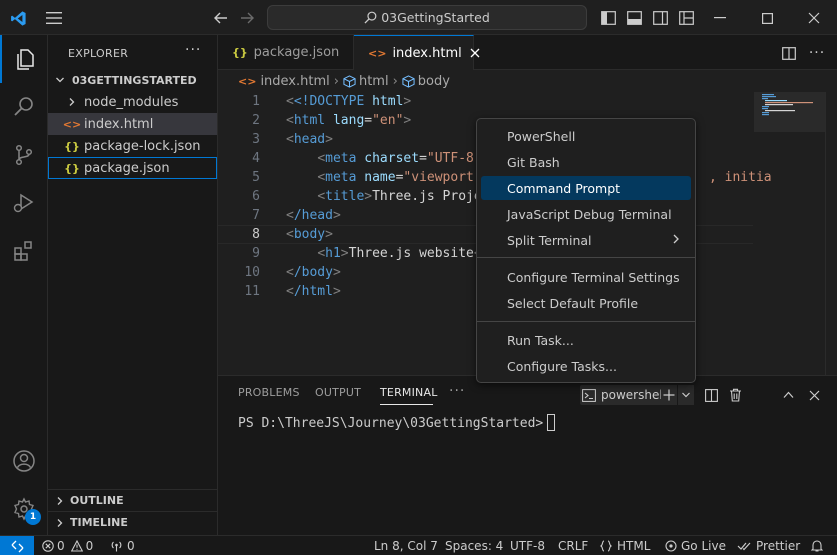 The height and width of the screenshot is (555, 837). Describe the element at coordinates (48, 545) in the screenshot. I see `error-icon` at that location.